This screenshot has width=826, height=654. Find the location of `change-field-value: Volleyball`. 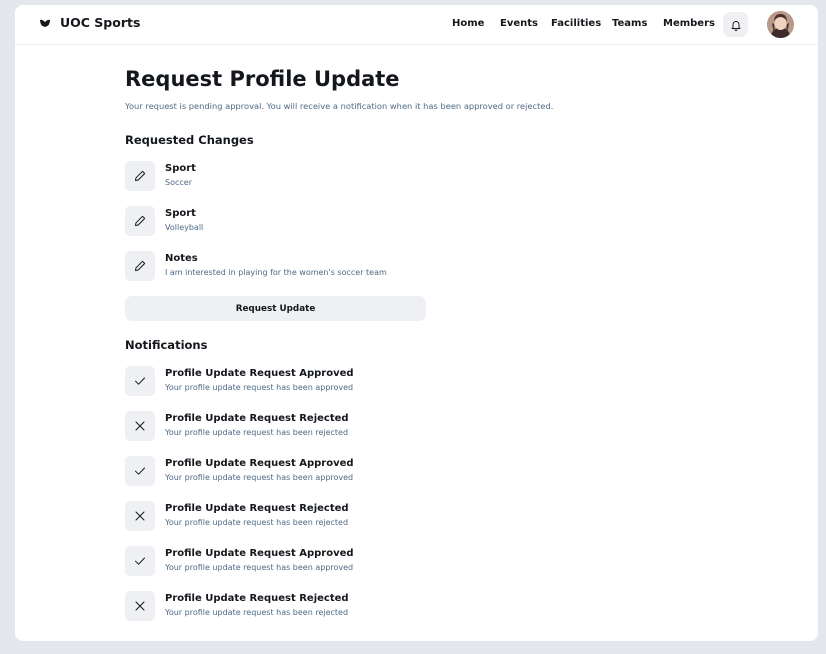

change-field-value: Volleyball is located at coordinates (184, 227).